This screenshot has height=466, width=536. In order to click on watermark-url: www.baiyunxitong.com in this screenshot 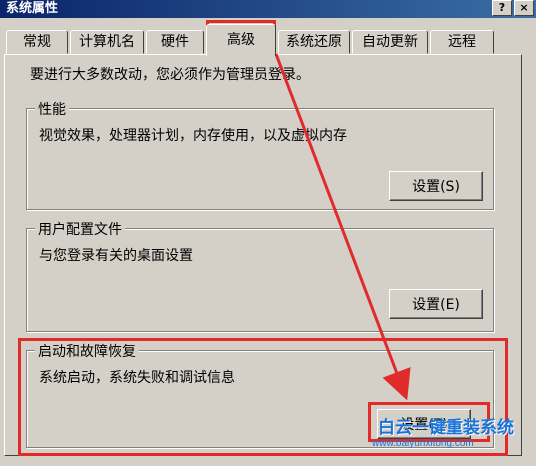, I will do `click(423, 443)`.